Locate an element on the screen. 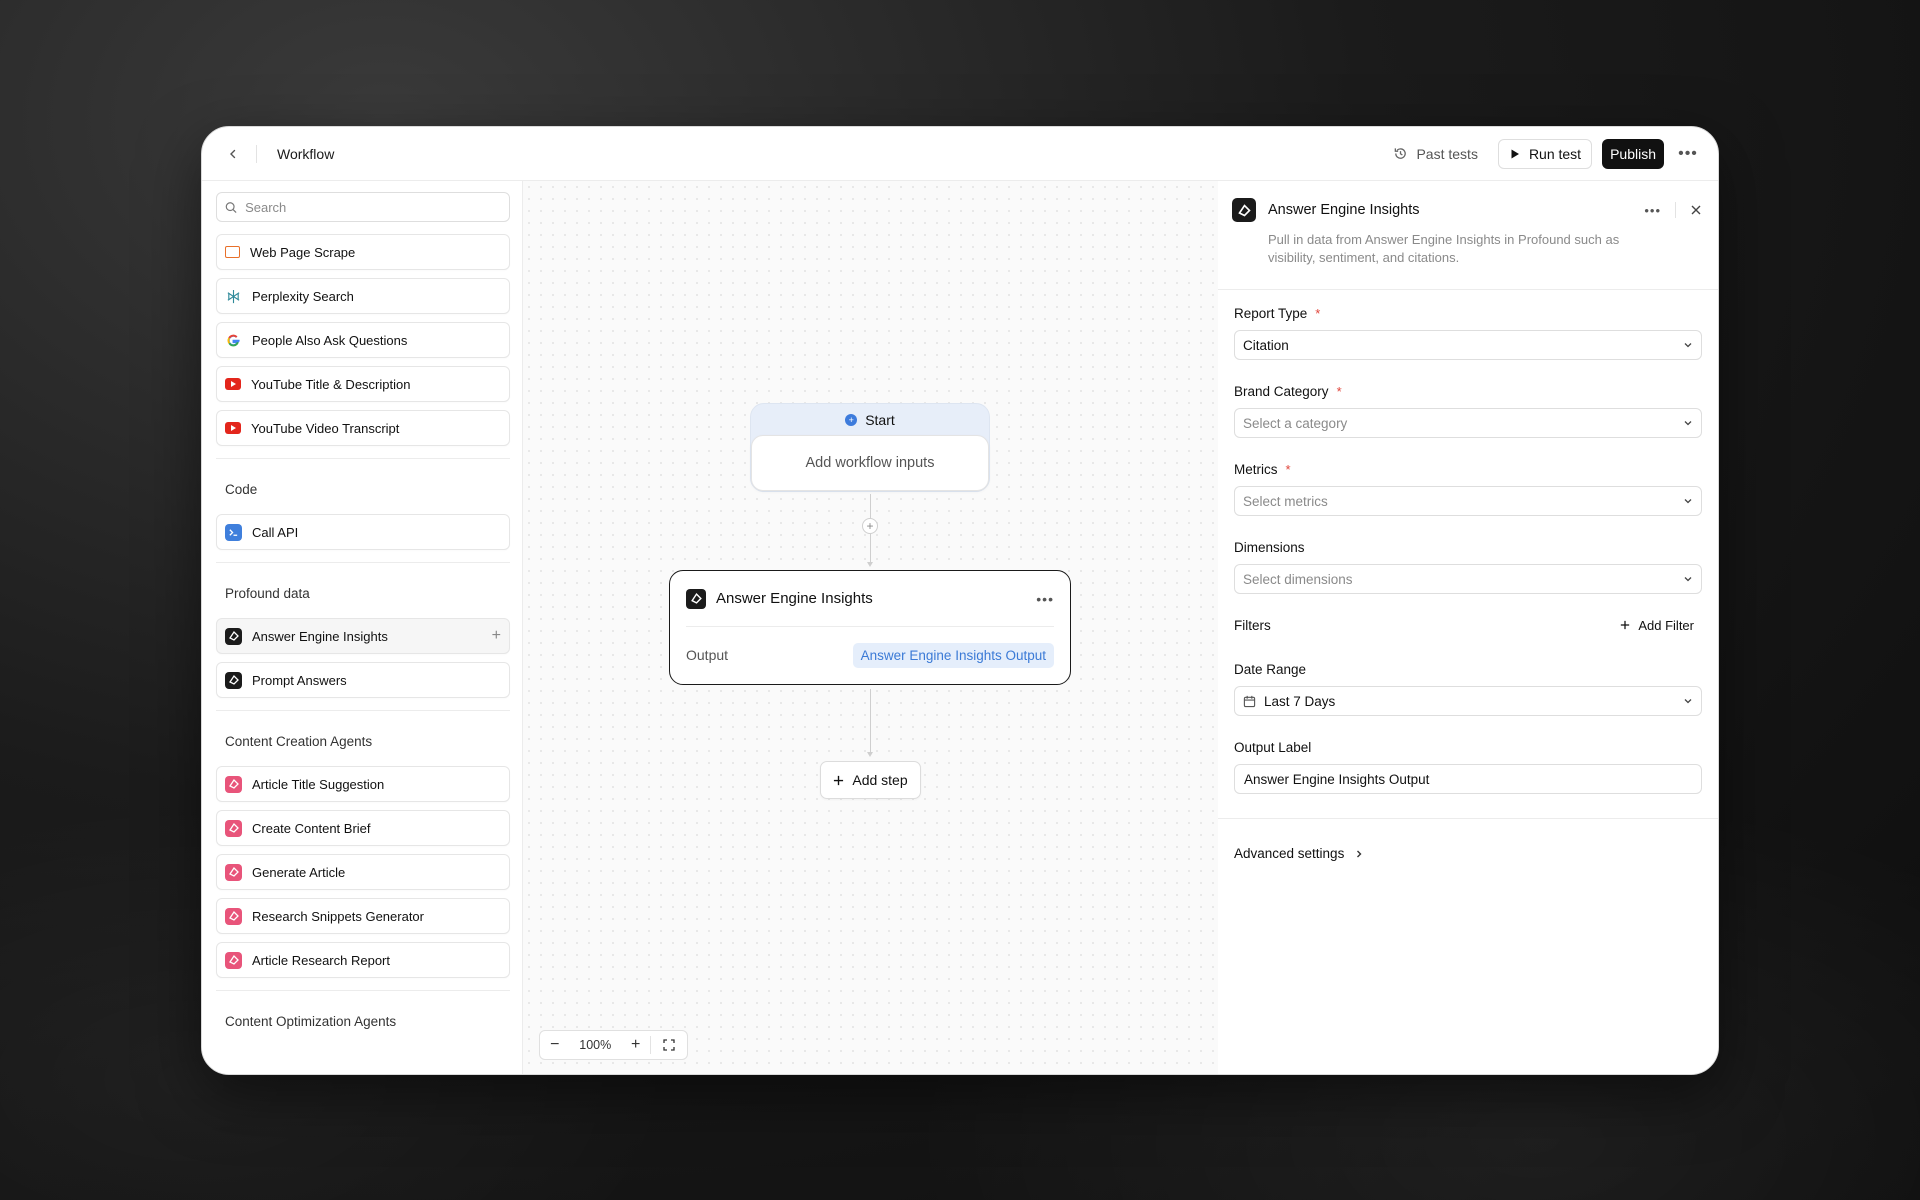 The width and height of the screenshot is (1920, 1200). list-item-create-content-brief: Create Content Brief is located at coordinates (363, 828).